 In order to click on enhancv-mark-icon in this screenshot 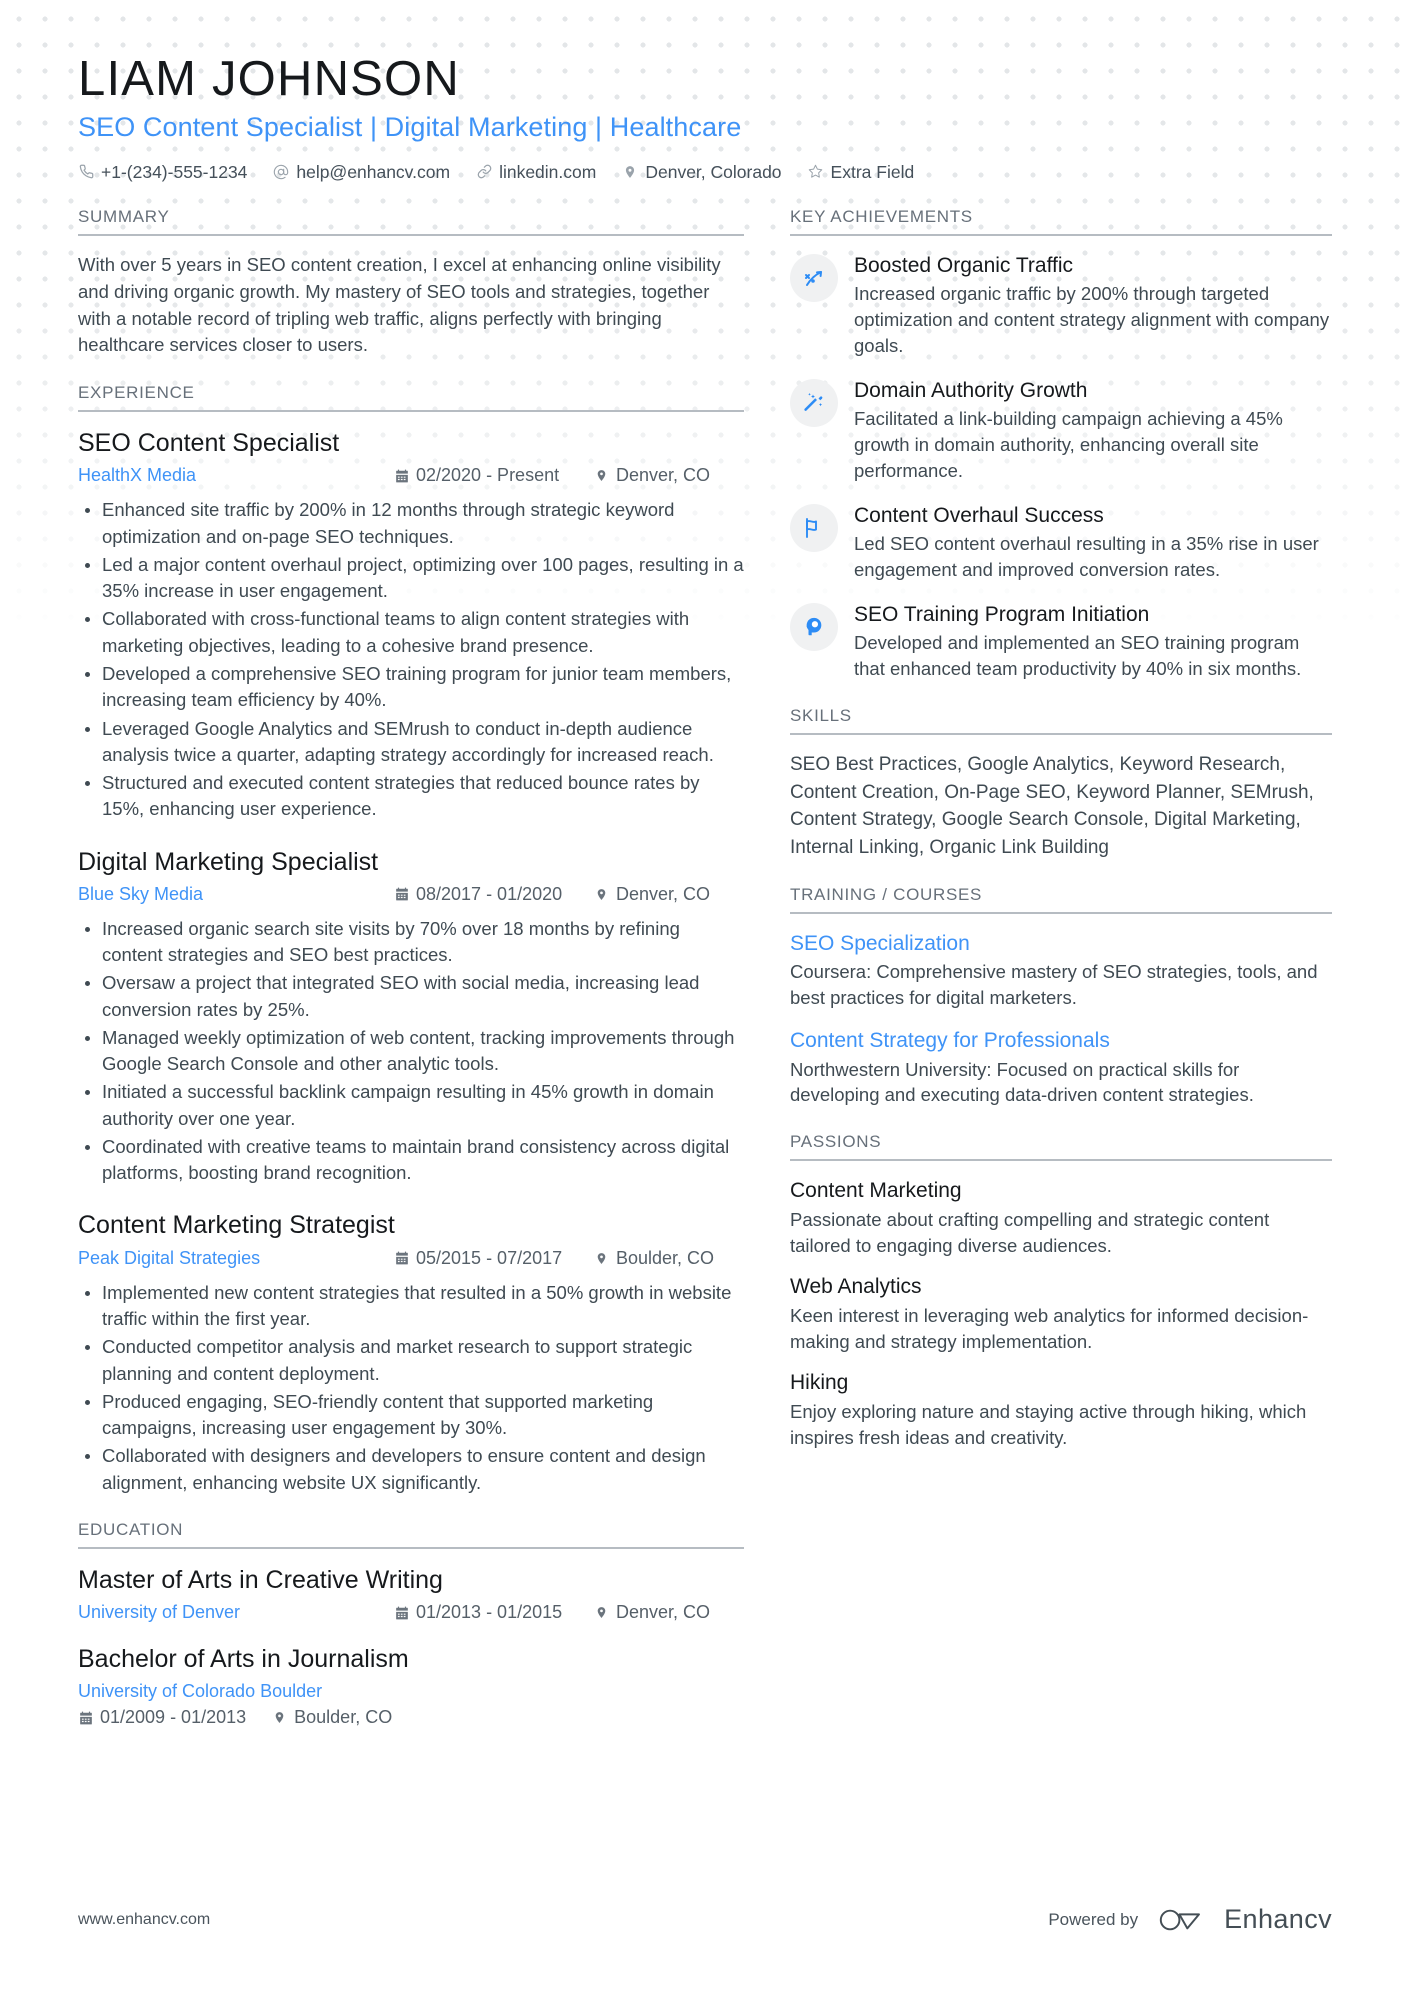, I will do `click(1180, 1919)`.